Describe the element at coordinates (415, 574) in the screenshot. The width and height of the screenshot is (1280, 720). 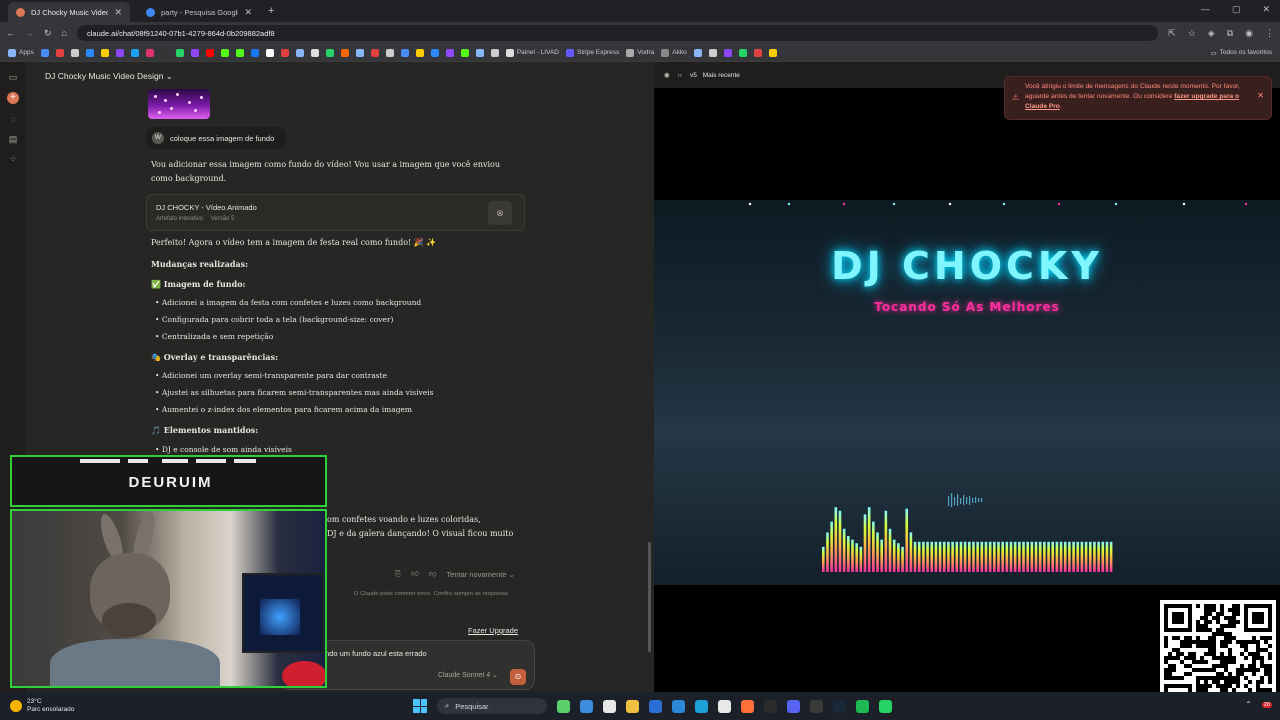
I see `thumbs-up-icon: 👍︎` at that location.